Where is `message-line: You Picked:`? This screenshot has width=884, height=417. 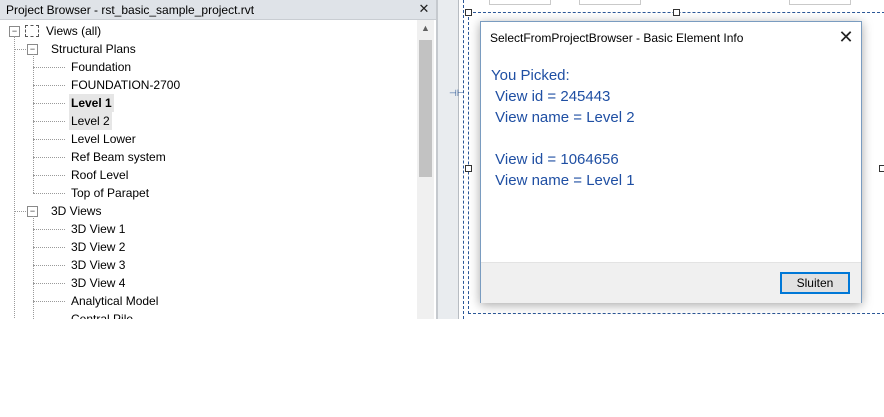 message-line: You Picked: is located at coordinates (530, 75).